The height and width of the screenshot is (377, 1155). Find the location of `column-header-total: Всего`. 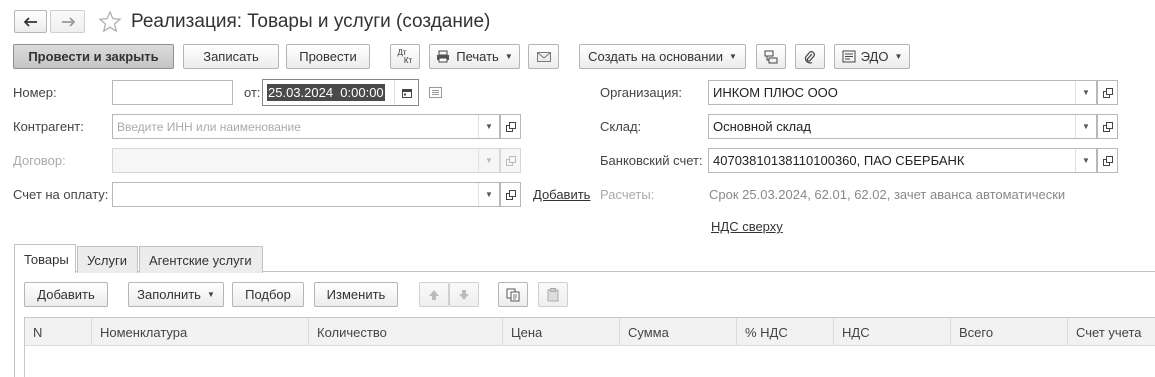

column-header-total: Всего is located at coordinates (1009, 332).